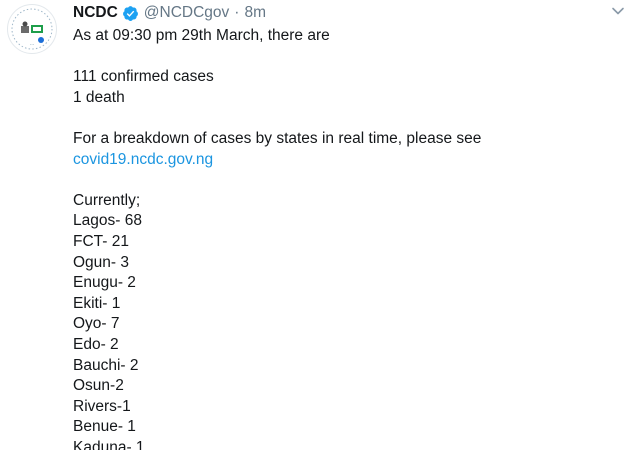  Describe the element at coordinates (187, 13) in the screenshot. I see `author-handle: @NCDCgov` at that location.